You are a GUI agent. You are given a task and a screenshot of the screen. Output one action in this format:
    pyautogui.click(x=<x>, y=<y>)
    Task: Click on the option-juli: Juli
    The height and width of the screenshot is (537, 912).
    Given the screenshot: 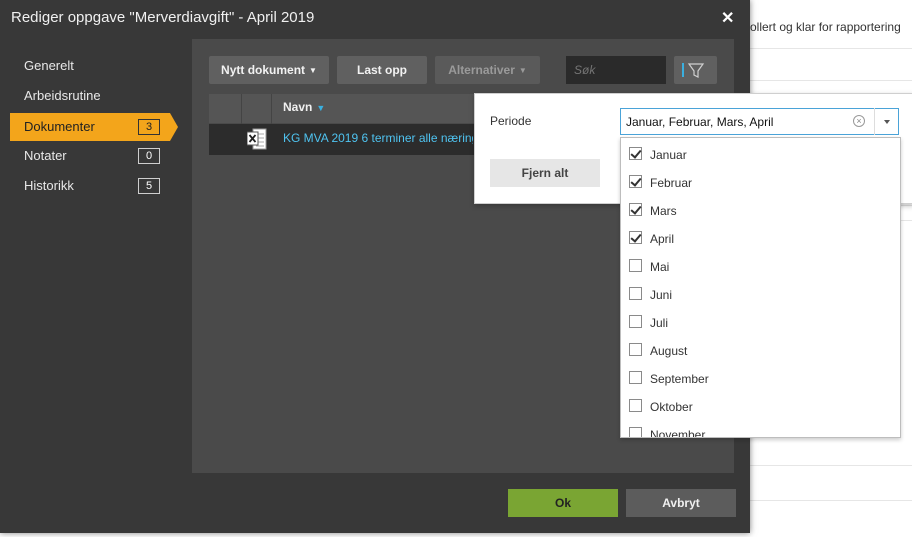 What is the action you would take?
    pyautogui.click(x=760, y=322)
    